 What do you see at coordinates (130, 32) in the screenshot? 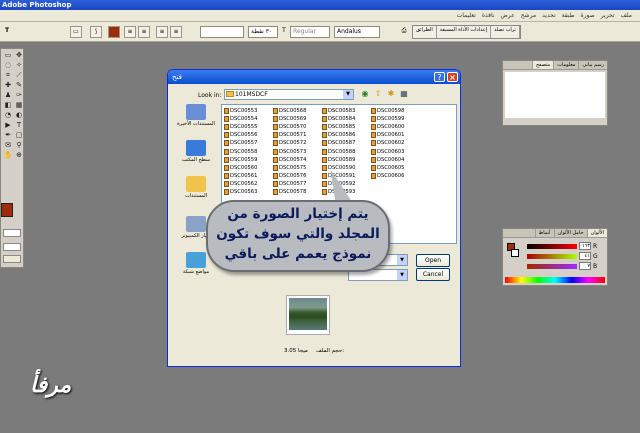
I see `paragraph-icon: ≡` at bounding box center [130, 32].